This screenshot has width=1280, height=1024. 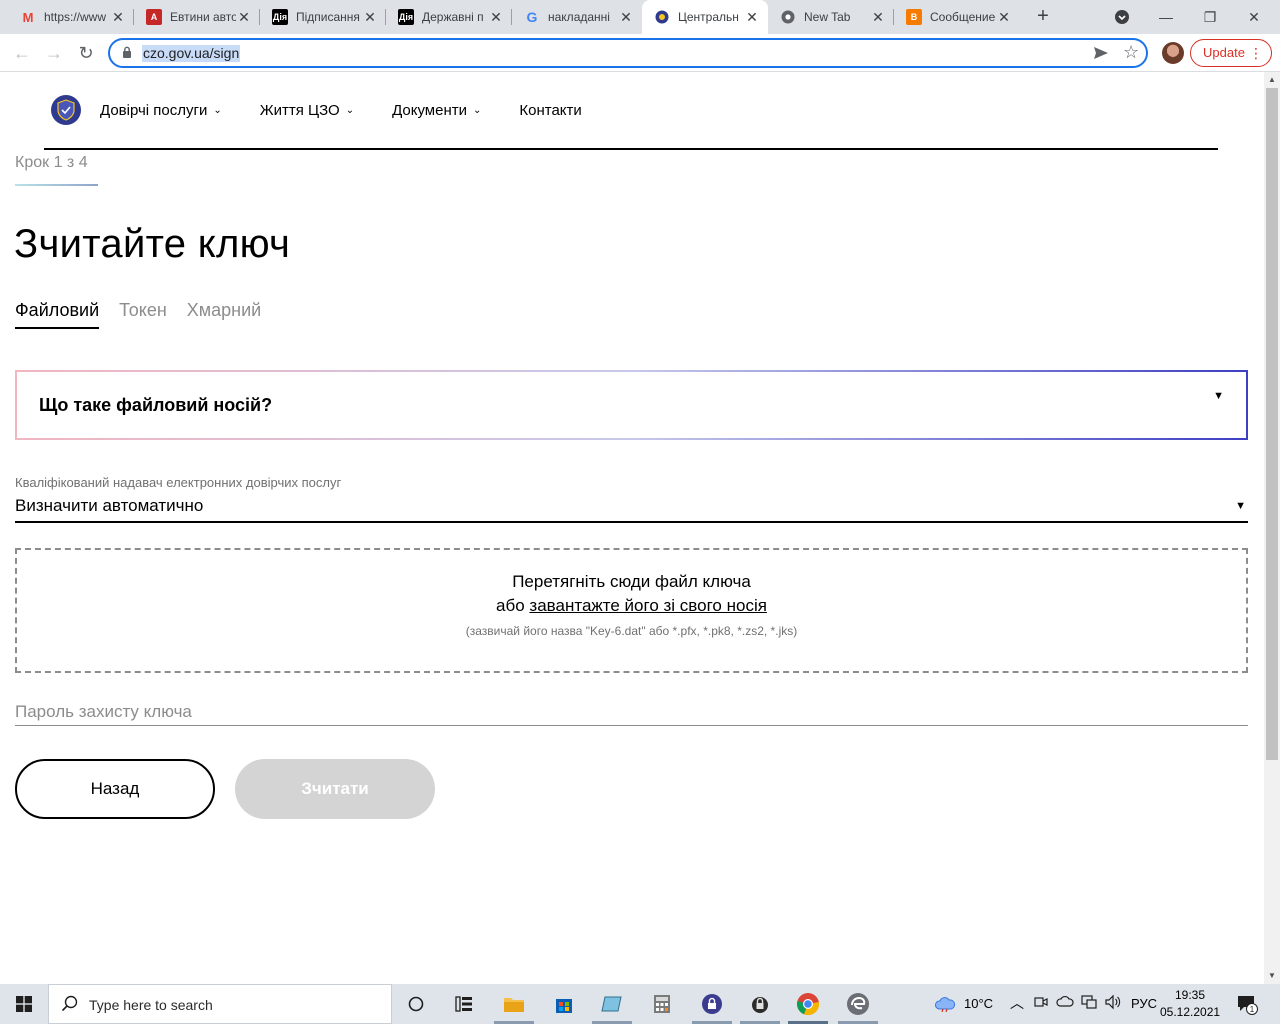 I want to click on browser-tab-diia-sign: Дія Підписання ✕, so click(x=323, y=17).